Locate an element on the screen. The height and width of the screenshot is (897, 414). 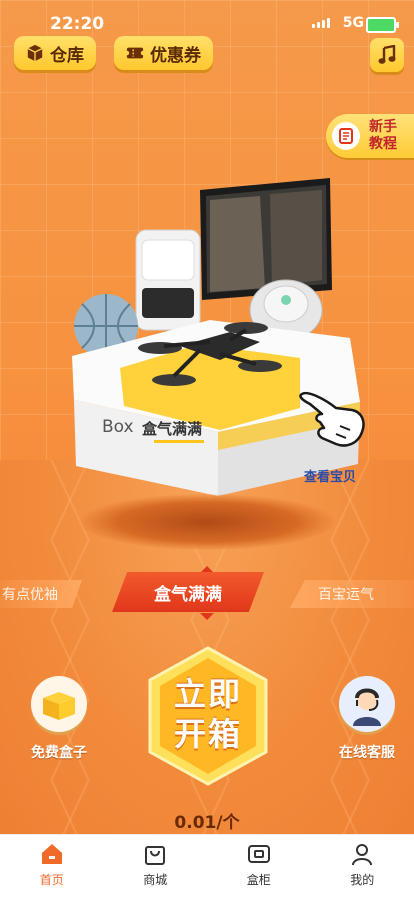
tutorial-label: 新手教程 is located at coordinates (383, 136).